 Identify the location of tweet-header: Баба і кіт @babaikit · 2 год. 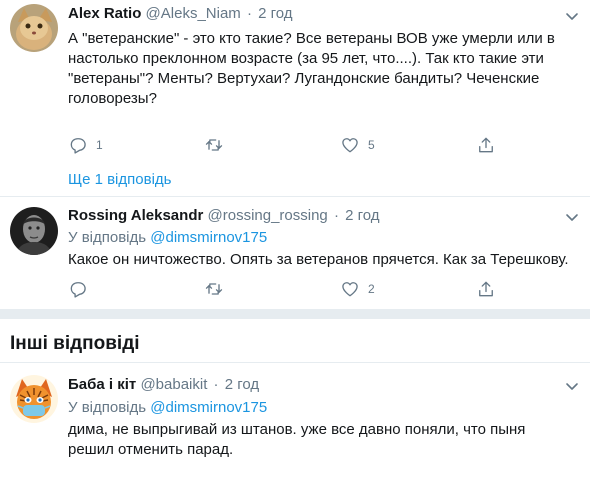
(163, 385).